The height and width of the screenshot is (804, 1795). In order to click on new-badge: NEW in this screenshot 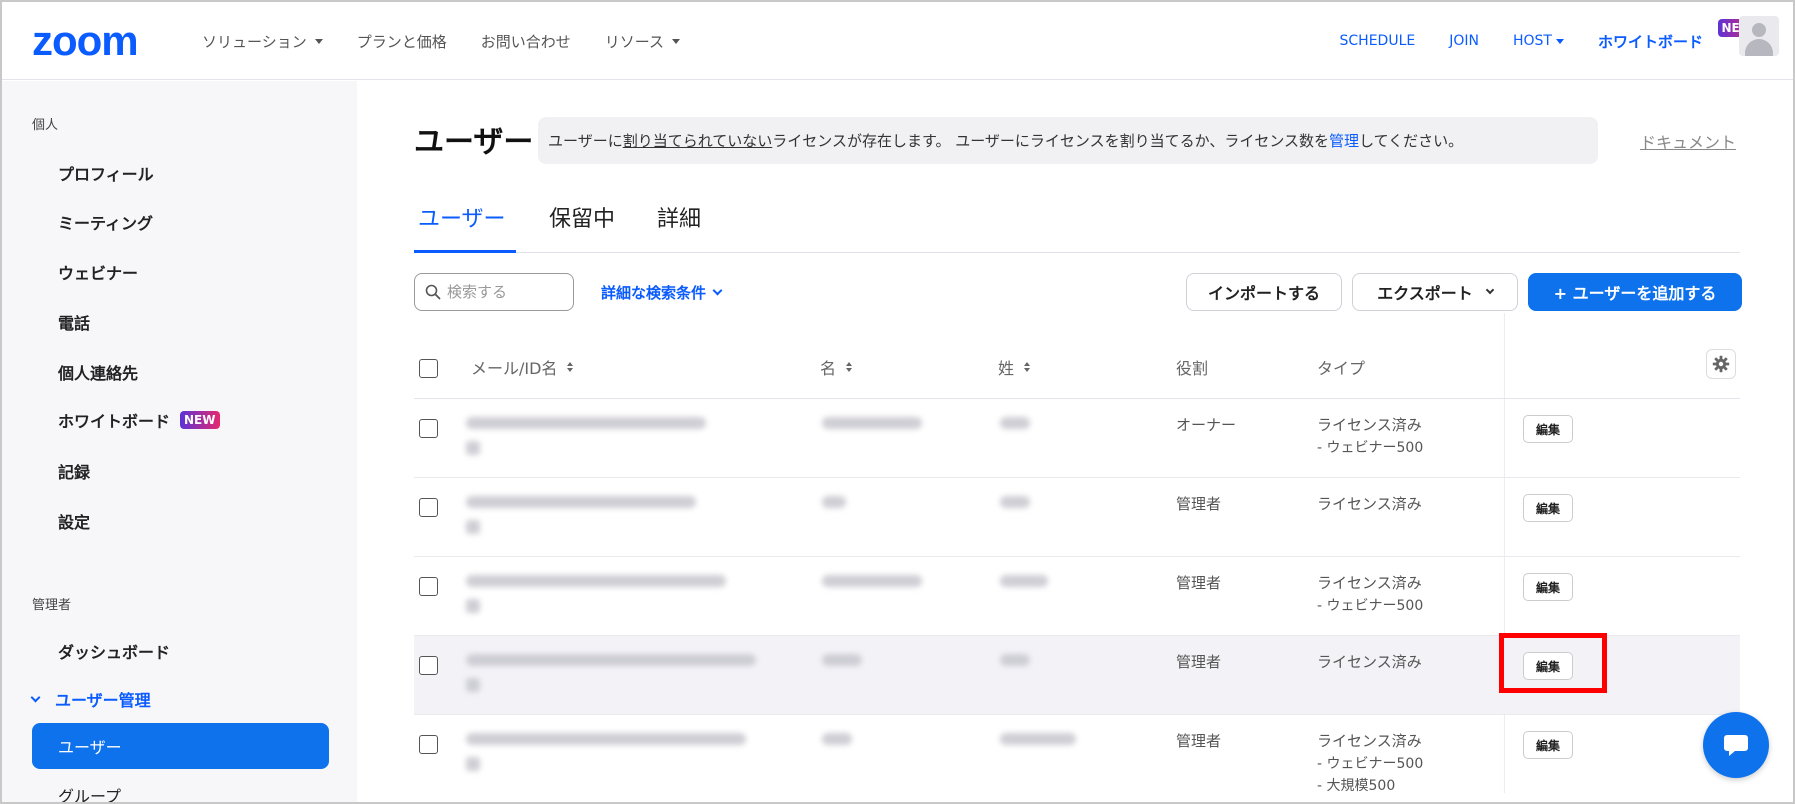, I will do `click(200, 420)`.